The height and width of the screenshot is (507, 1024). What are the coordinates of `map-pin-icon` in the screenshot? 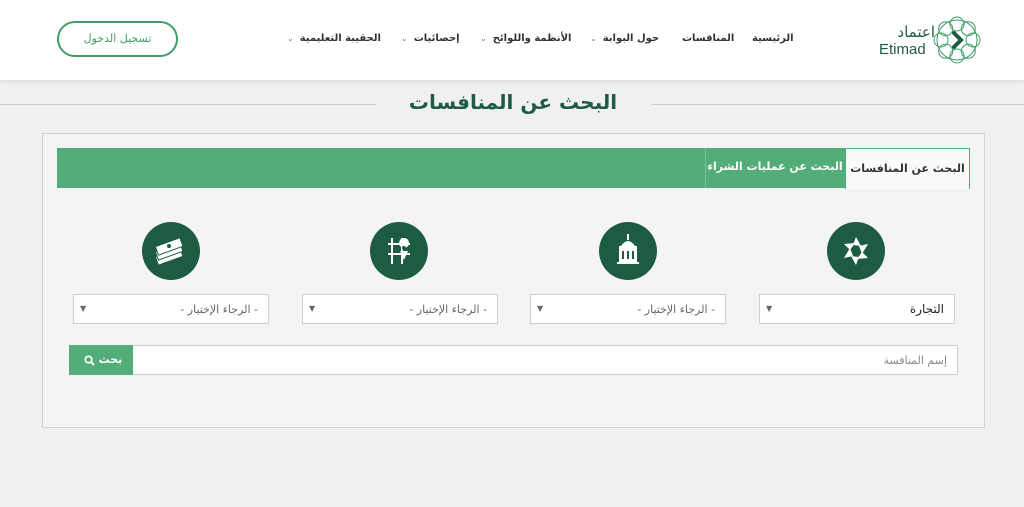 It's located at (399, 251).